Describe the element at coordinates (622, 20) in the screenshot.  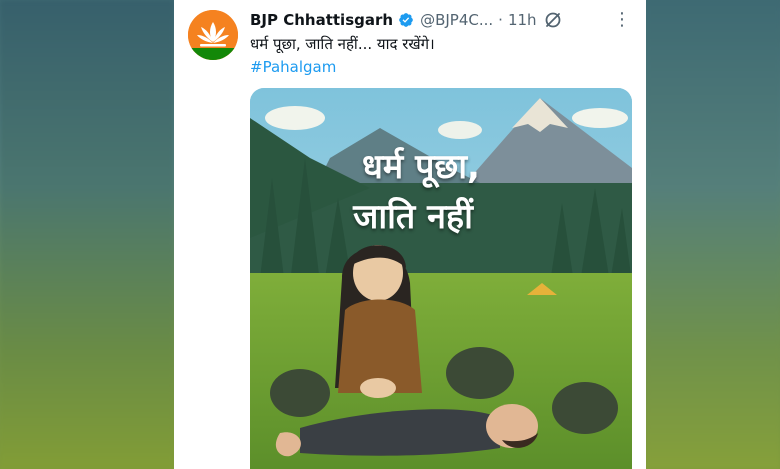
I see `more-icon: ⋮` at that location.